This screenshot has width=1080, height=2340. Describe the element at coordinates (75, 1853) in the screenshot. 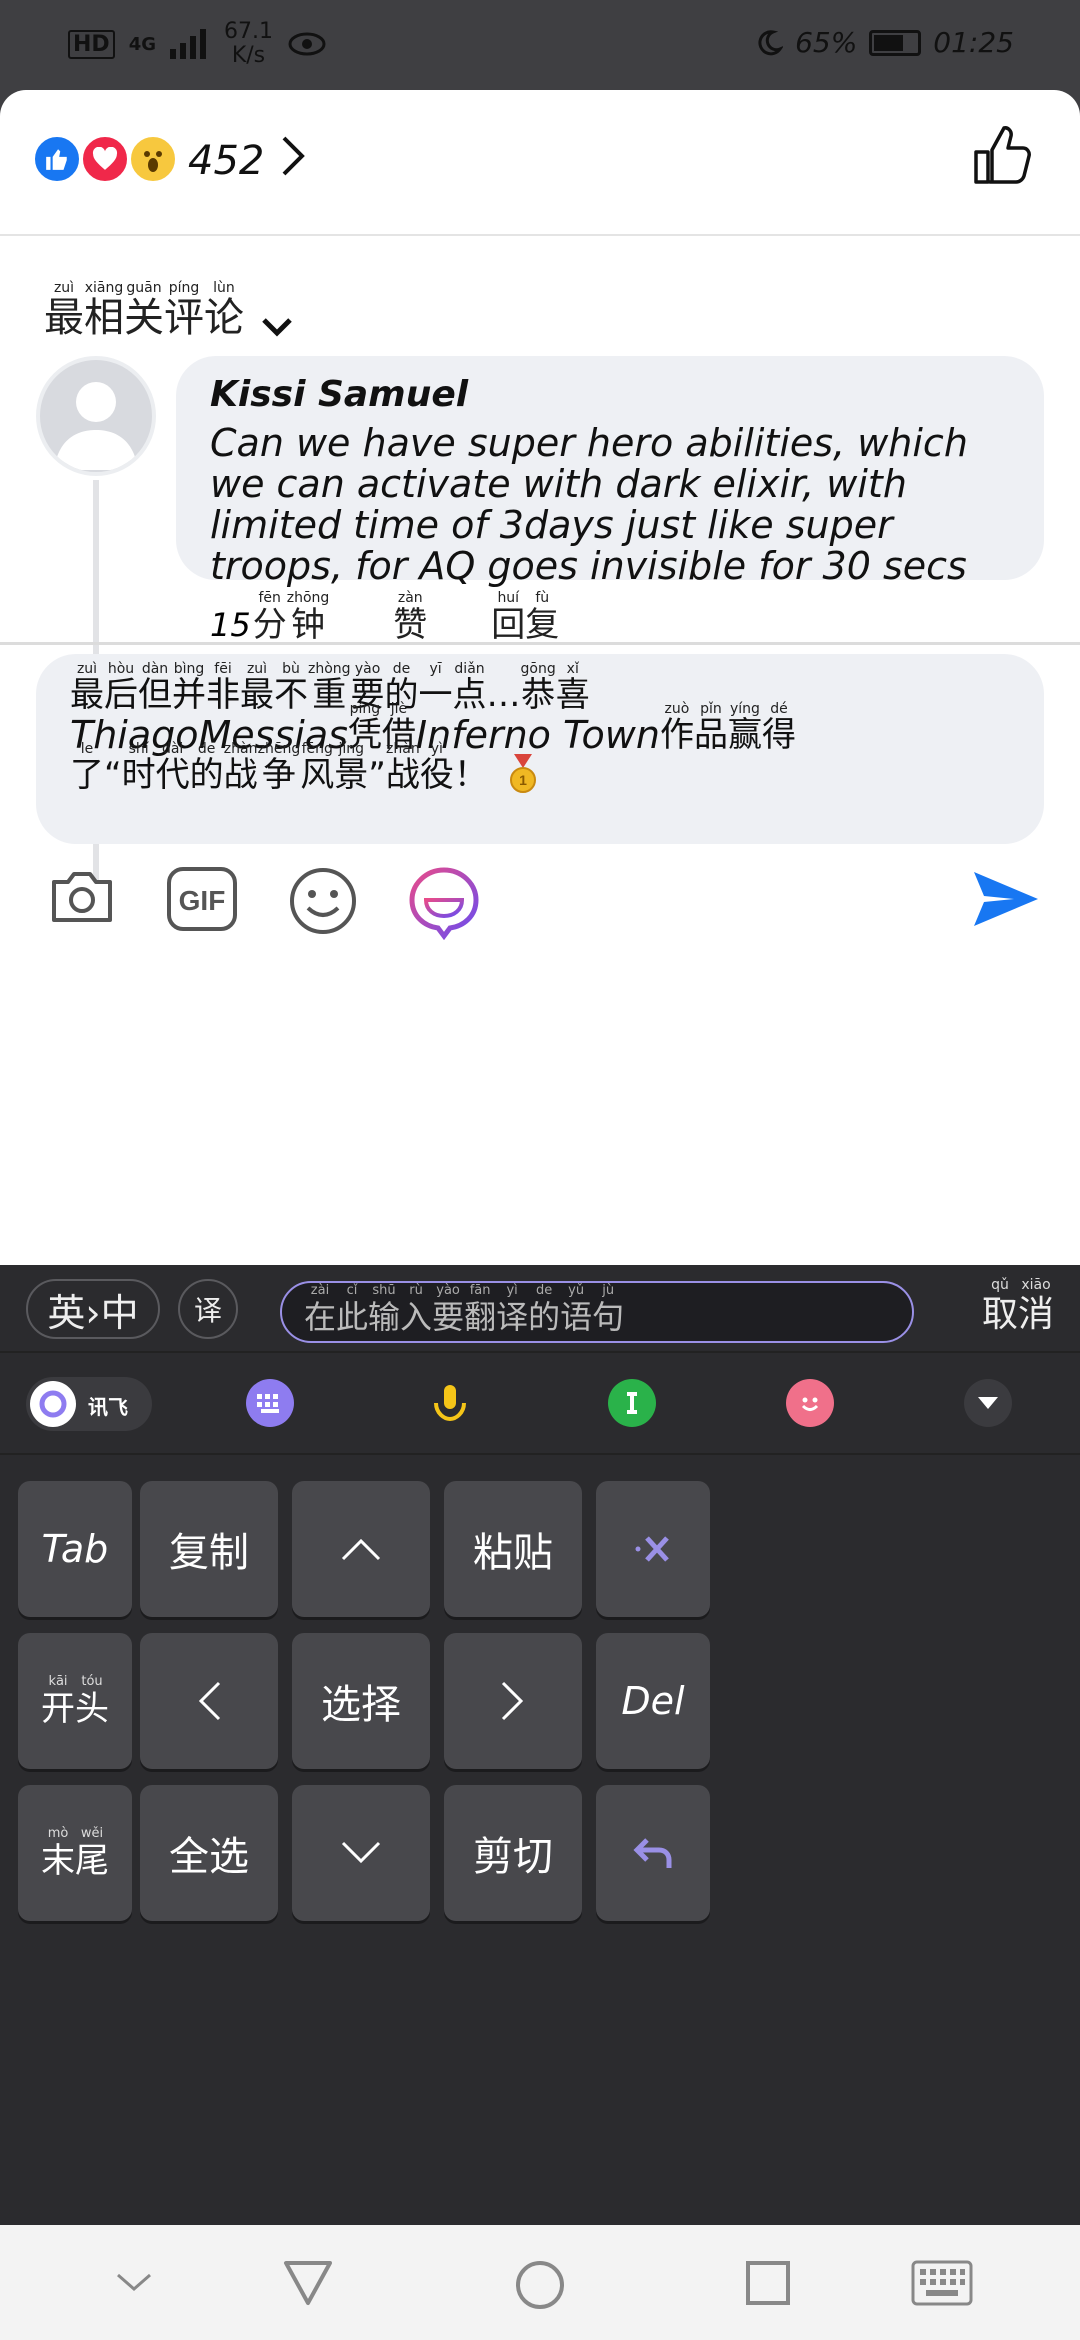

I see `end-key: mò 末 wěi 尾` at that location.